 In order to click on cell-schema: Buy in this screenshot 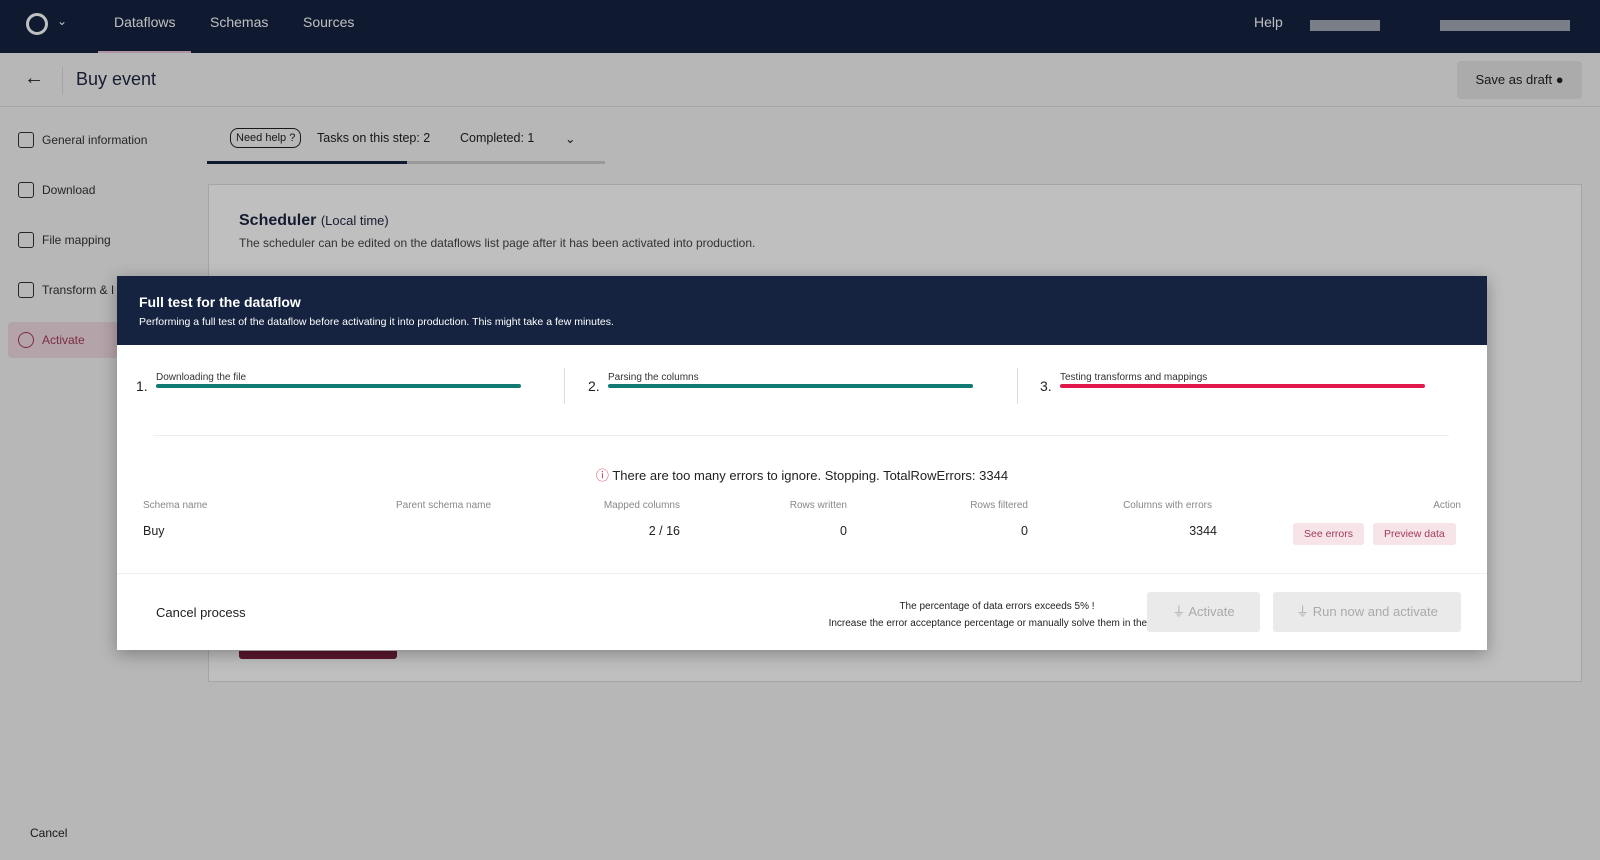, I will do `click(154, 531)`.